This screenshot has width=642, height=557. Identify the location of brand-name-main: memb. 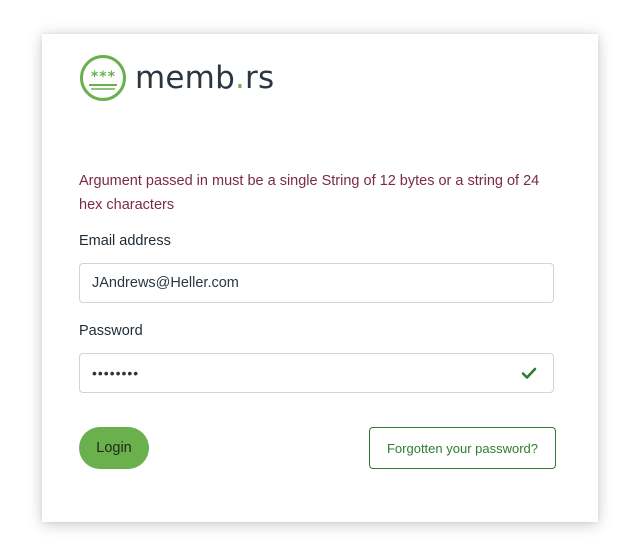
(185, 78).